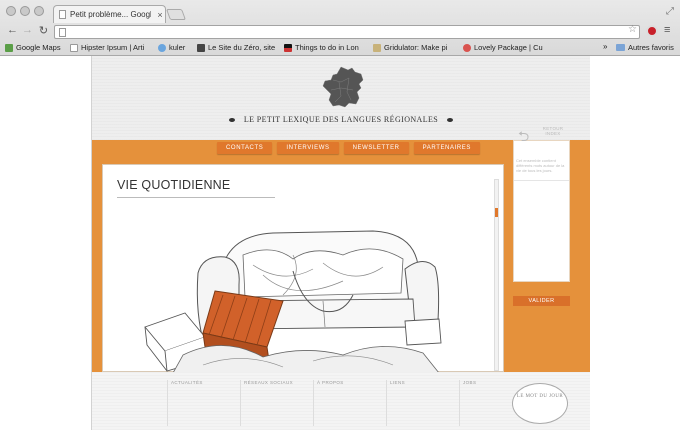 Image resolution: width=680 pixels, height=430 pixels. What do you see at coordinates (670, 11) in the screenshot?
I see `fullscreen-icon: ⤢` at bounding box center [670, 11].